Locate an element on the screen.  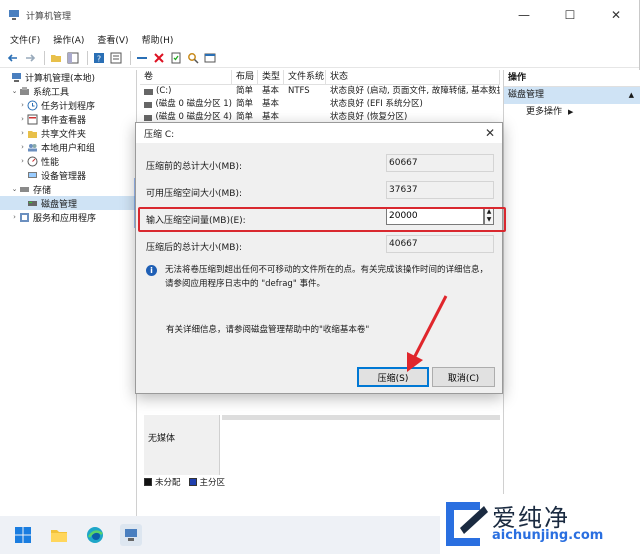
tree-item-system-tools: ⌄ 系统工具 is located at coordinates (68, 91).